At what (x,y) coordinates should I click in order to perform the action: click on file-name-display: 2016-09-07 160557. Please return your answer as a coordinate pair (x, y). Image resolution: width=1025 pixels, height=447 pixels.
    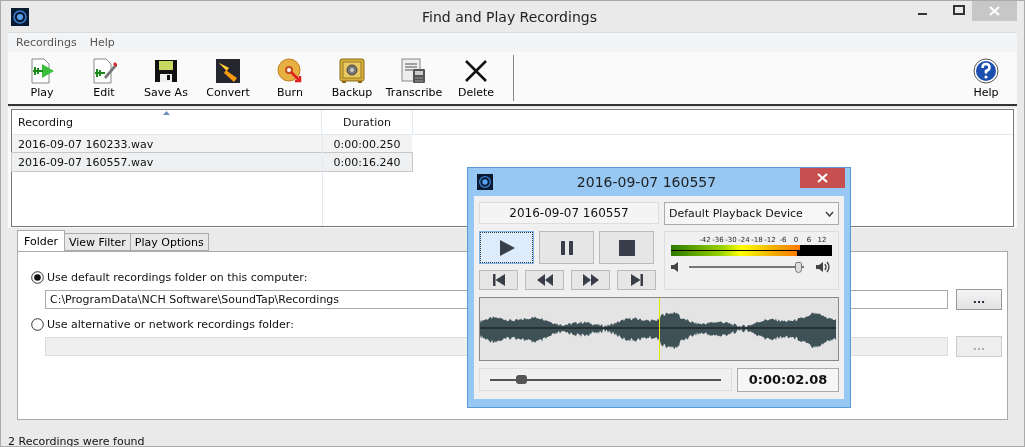
    Looking at the image, I should click on (569, 213).